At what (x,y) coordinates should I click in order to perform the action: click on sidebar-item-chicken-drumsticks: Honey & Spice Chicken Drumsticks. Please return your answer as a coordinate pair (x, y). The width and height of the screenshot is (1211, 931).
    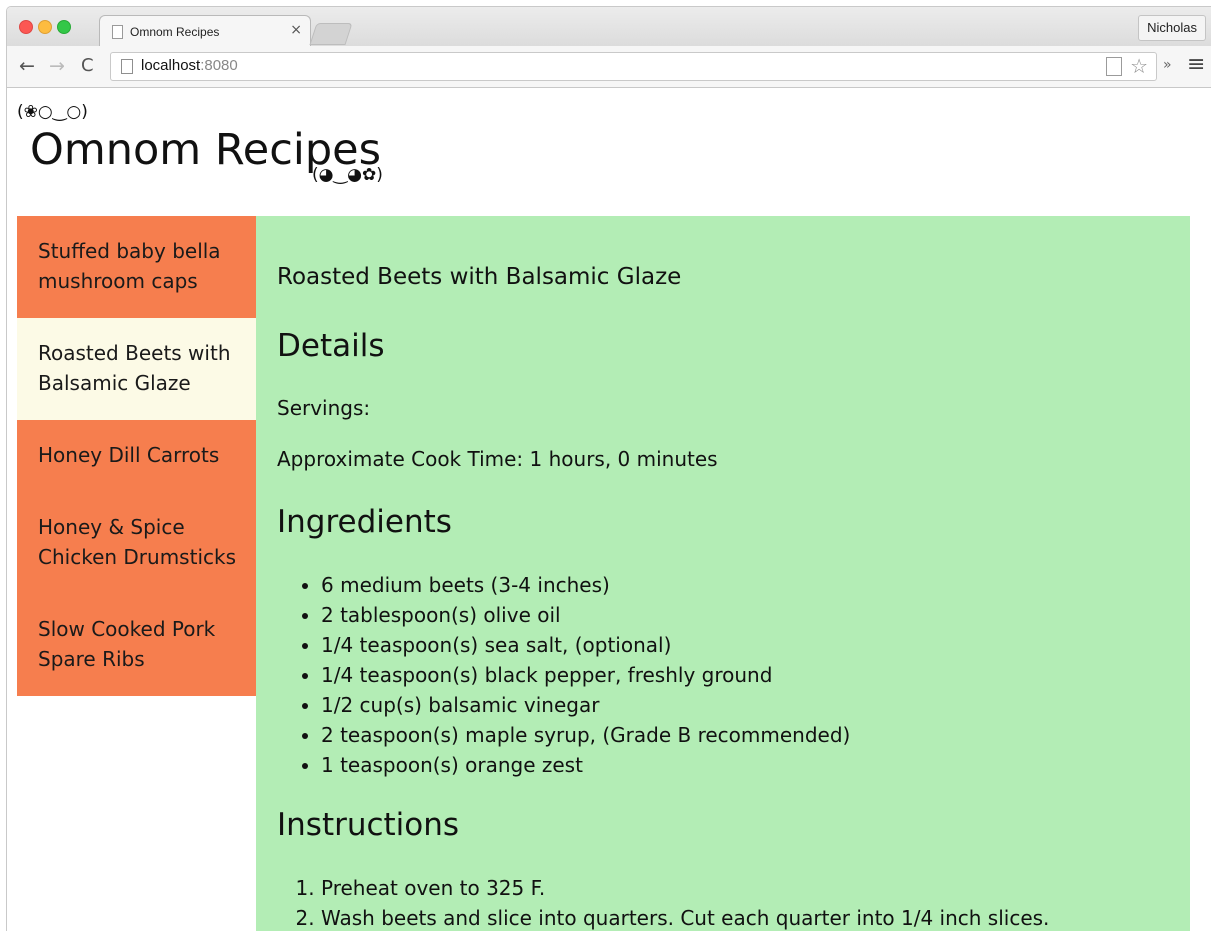
    Looking at the image, I should click on (136, 543).